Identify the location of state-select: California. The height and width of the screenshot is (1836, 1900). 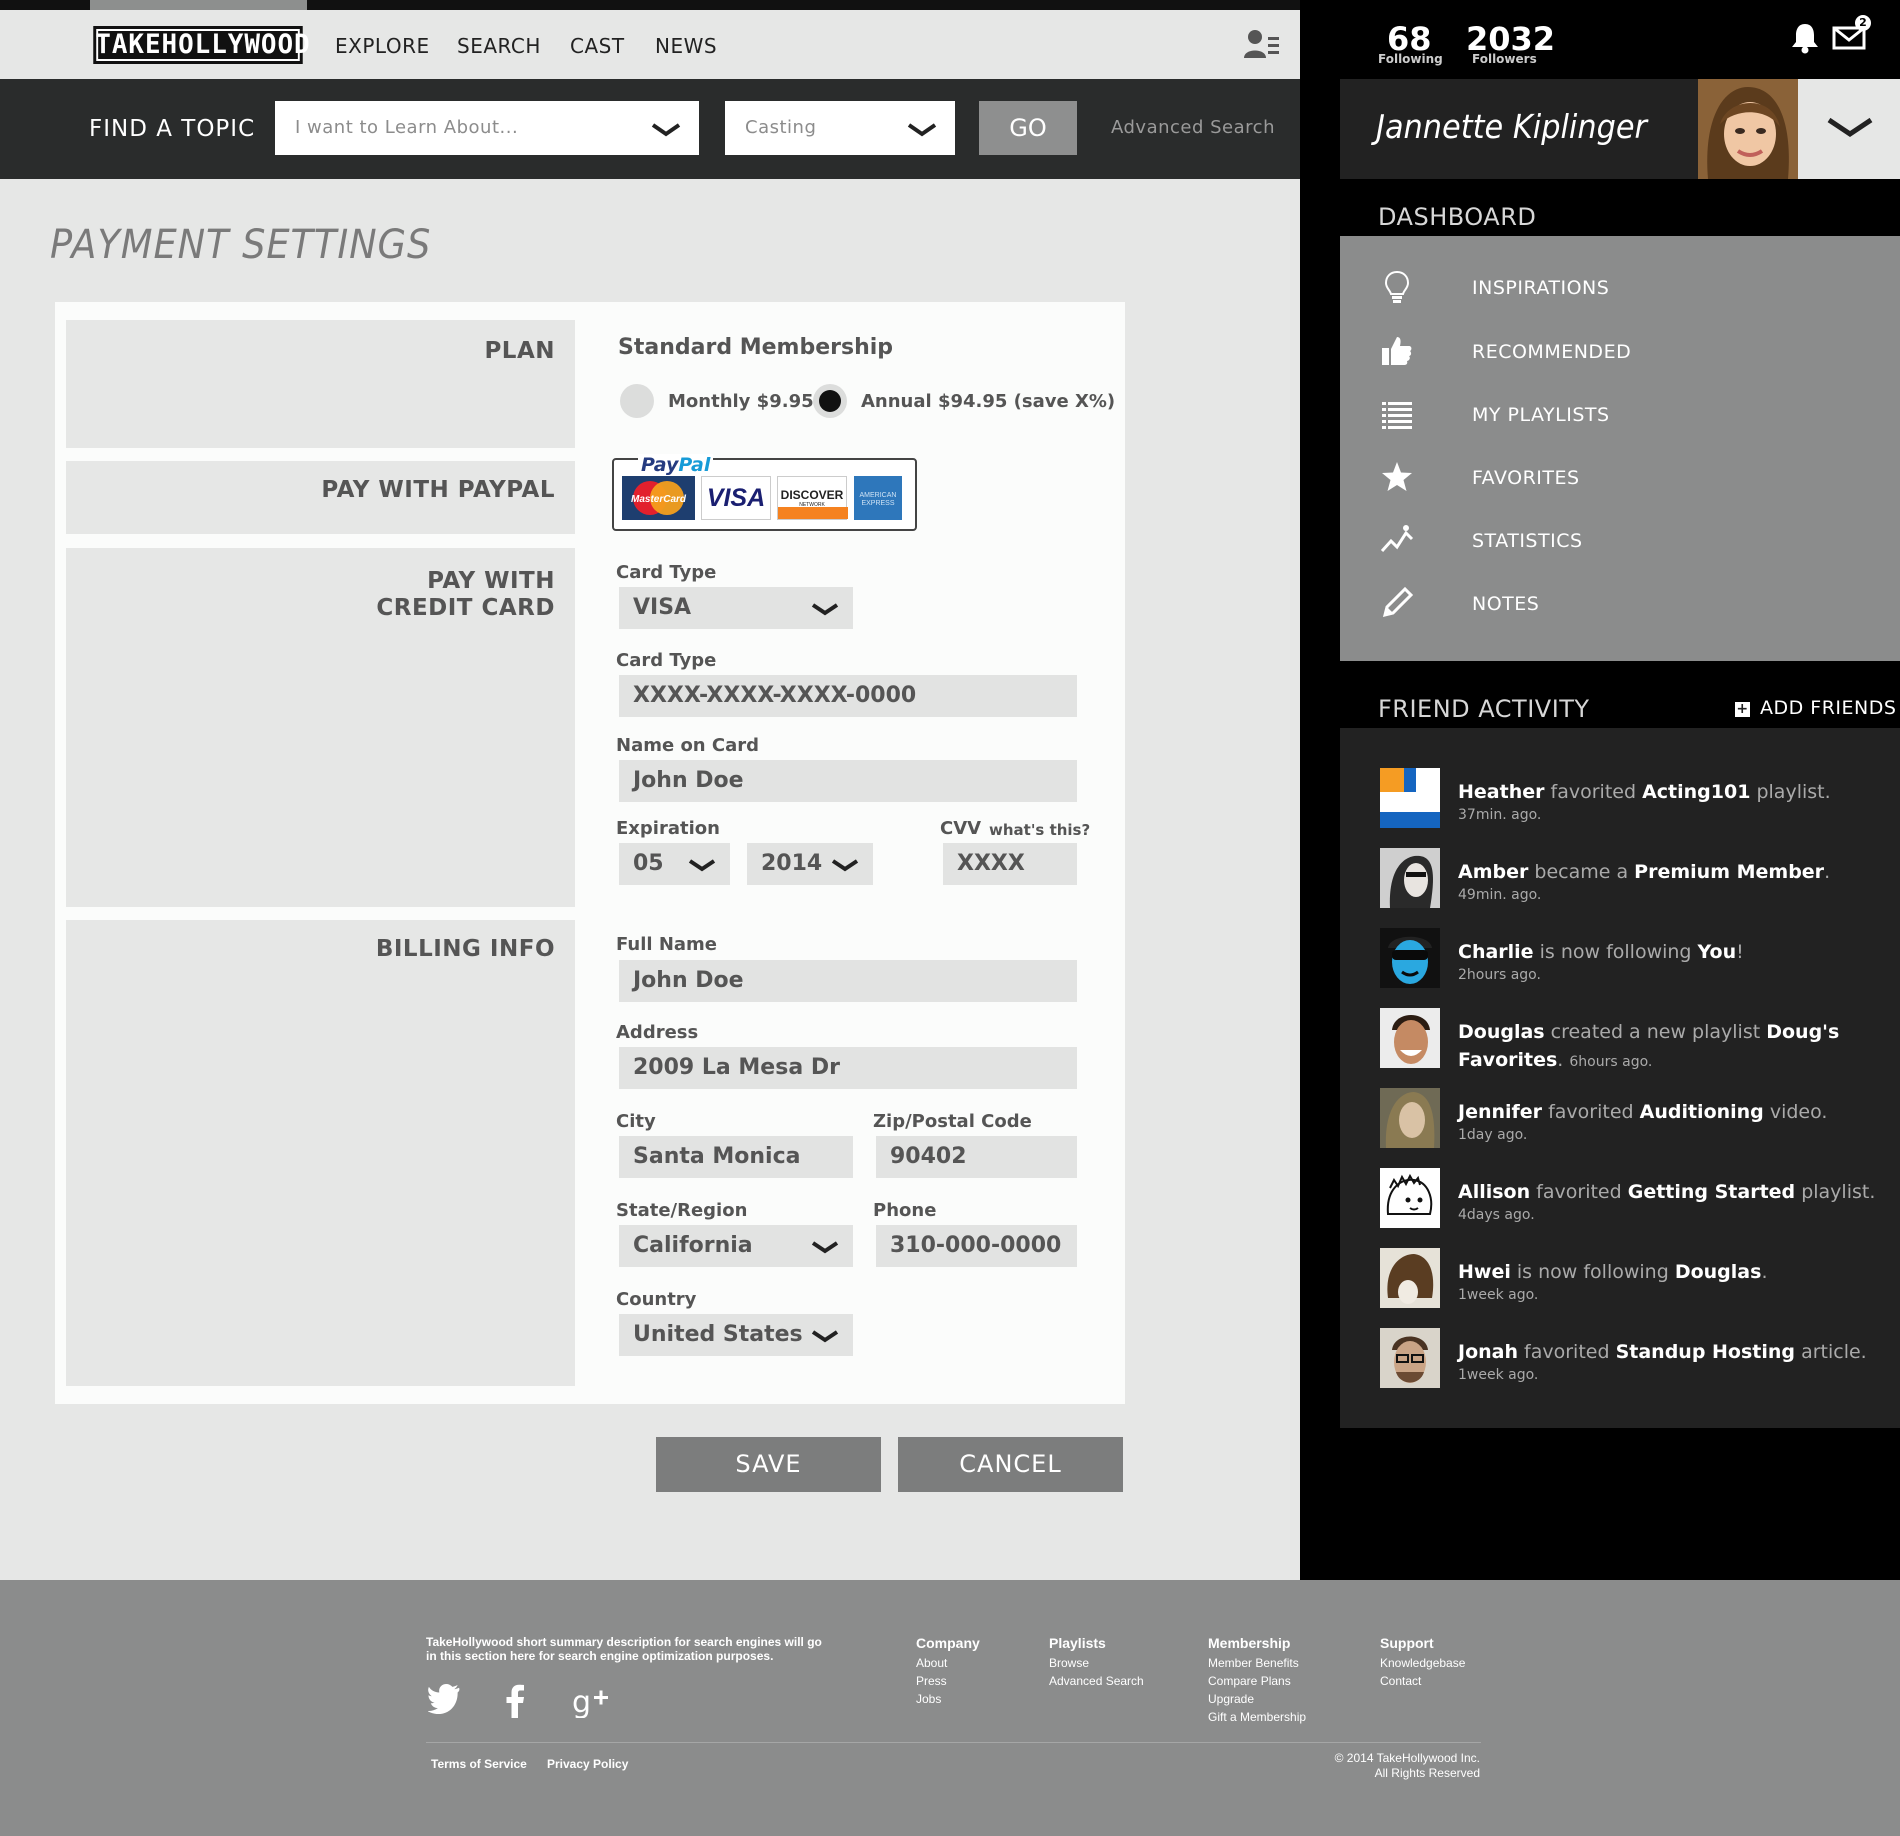
(736, 1246).